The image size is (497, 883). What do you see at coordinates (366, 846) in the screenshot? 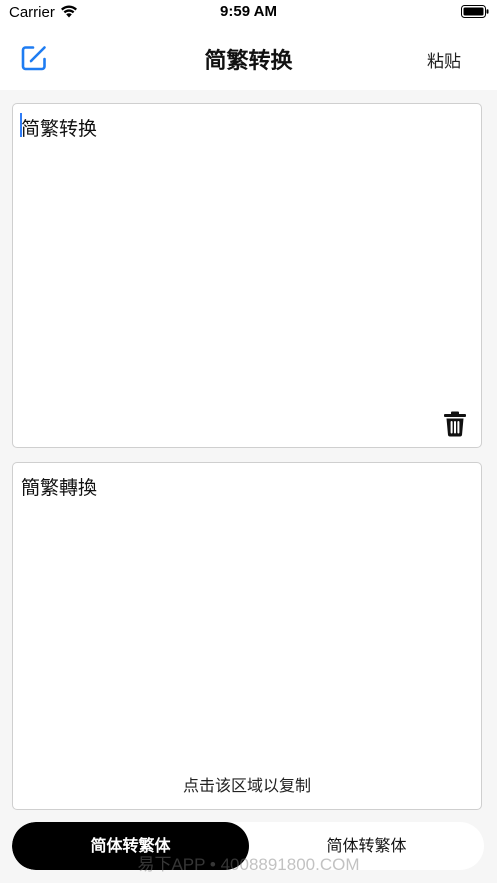
I see `segment-option: 简体转繁体` at bounding box center [366, 846].